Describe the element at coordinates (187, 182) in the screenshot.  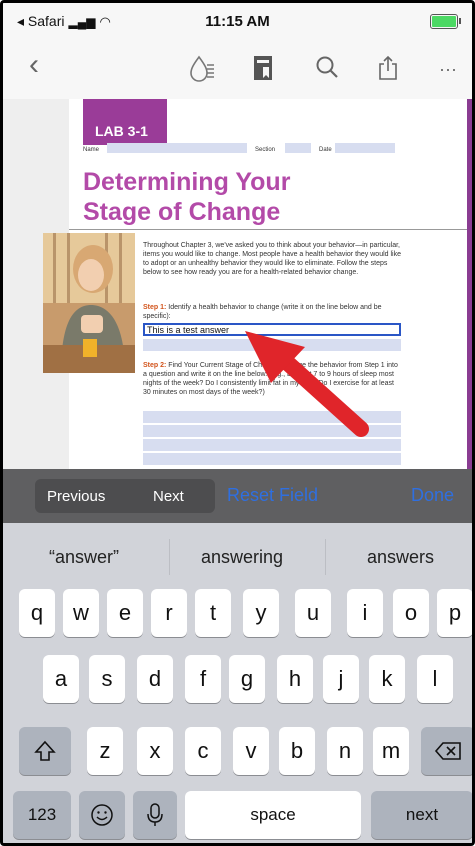
I see `title-line-1: Determining Your` at that location.